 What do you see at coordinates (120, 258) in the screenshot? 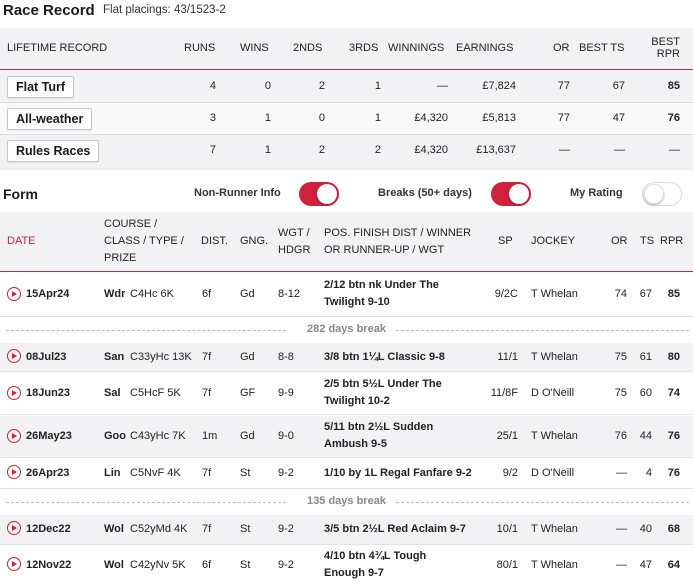
I see `col-course-3: PRIZE` at bounding box center [120, 258].